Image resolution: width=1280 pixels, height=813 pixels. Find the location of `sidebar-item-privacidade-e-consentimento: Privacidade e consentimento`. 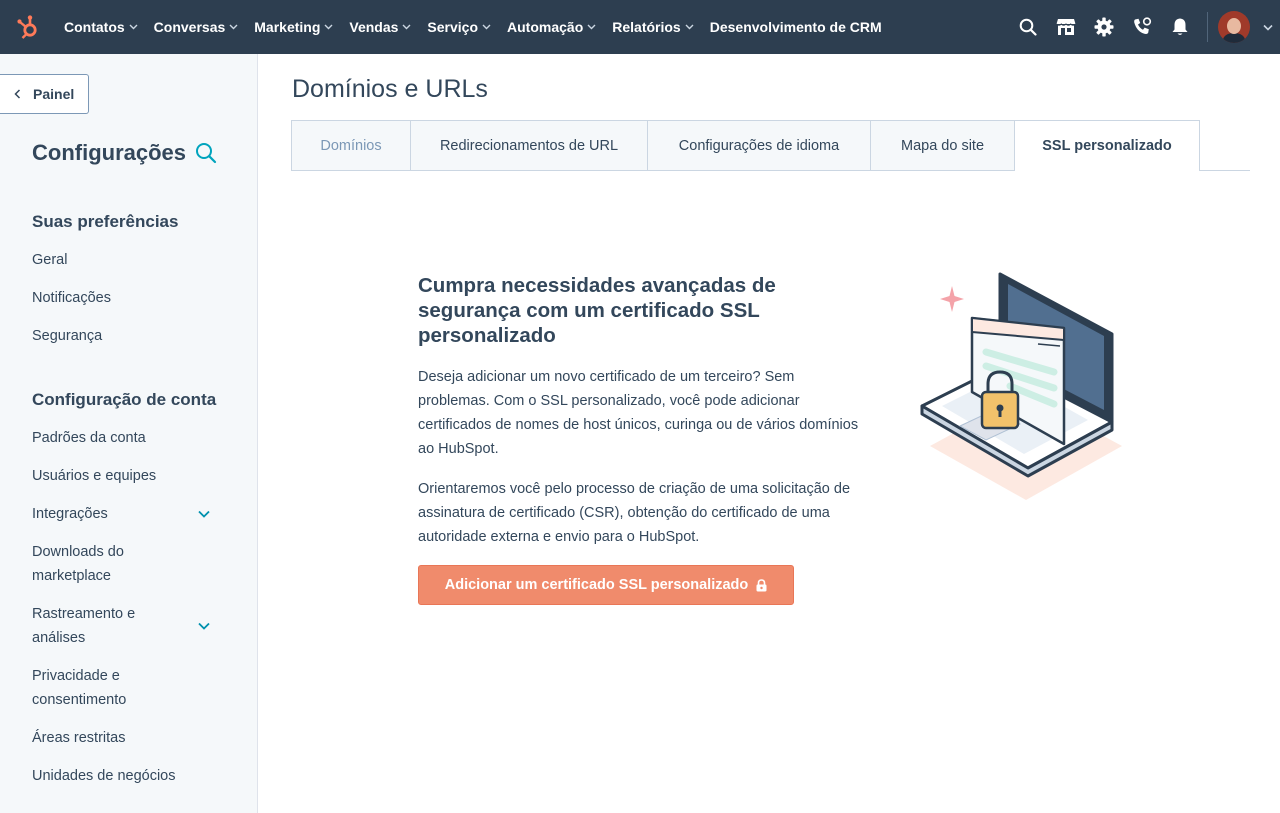

sidebar-item-privacidade-e-consentimento: Privacidade e consentimento is located at coordinates (87, 688).